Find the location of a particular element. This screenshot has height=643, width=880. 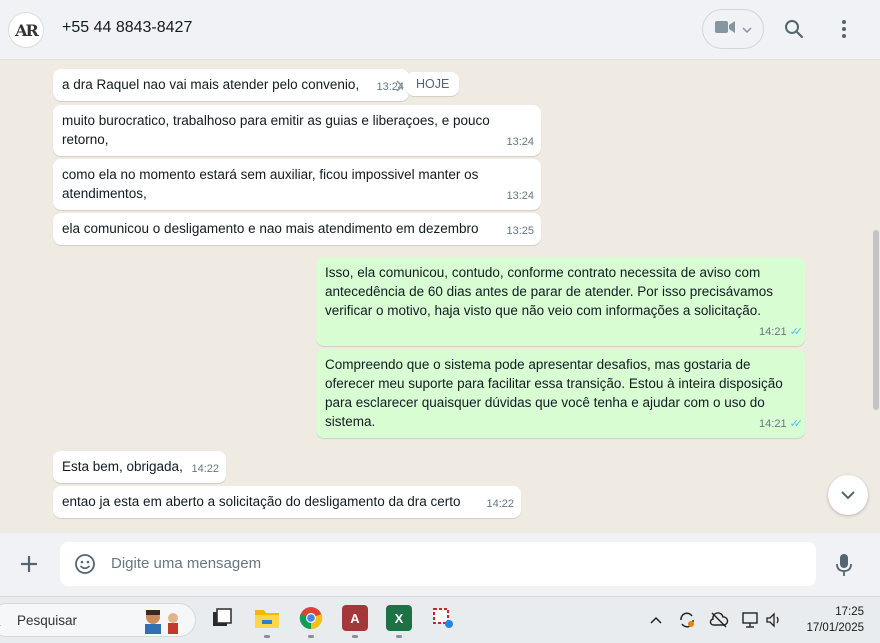

attach-button is located at coordinates (29, 564).